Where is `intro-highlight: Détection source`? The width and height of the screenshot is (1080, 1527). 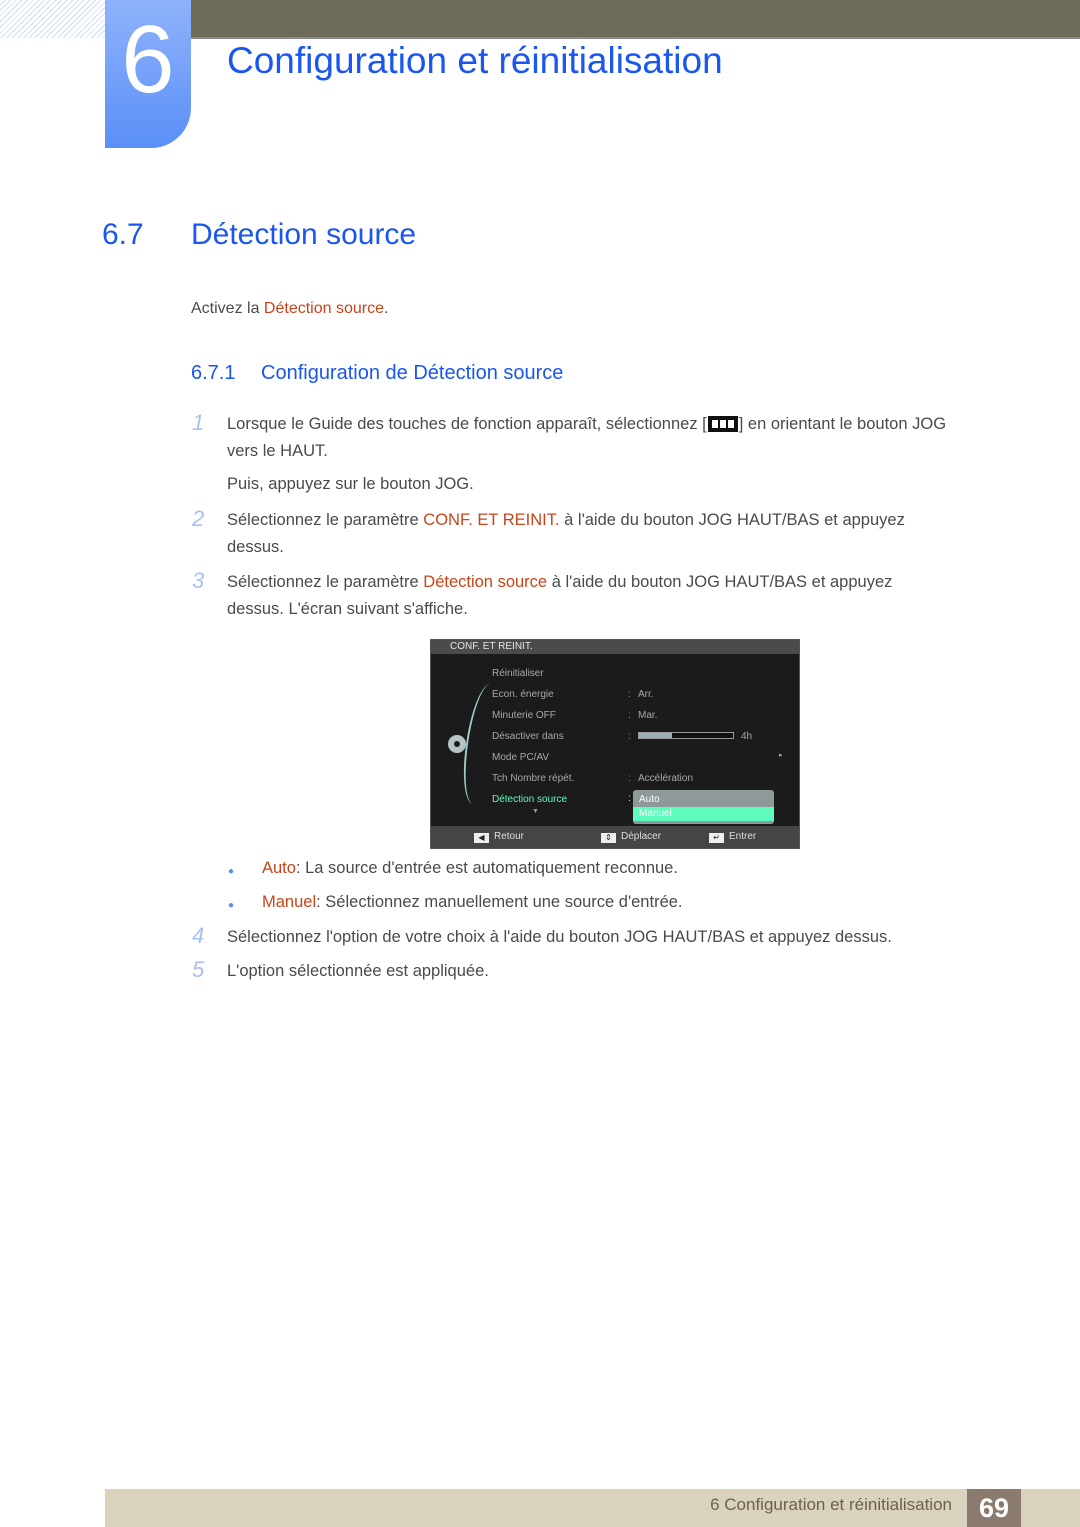 intro-highlight: Détection source is located at coordinates (323, 308).